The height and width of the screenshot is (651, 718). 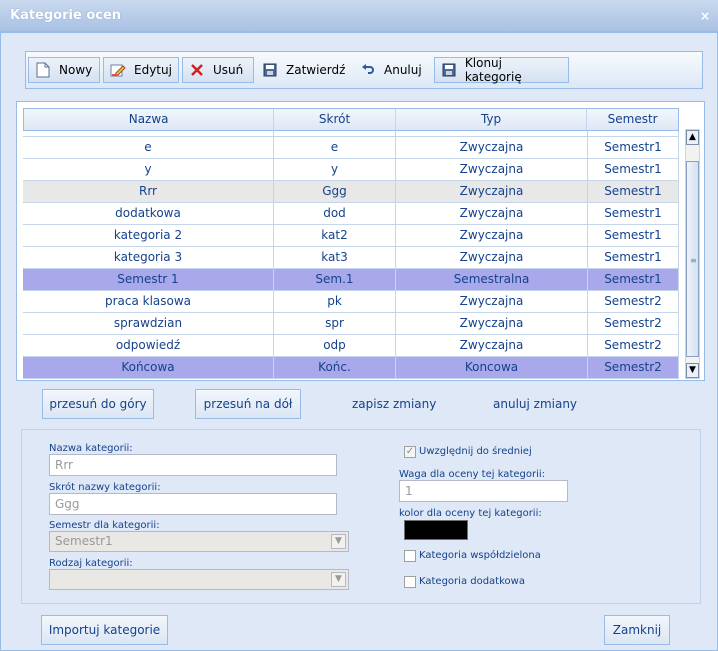 What do you see at coordinates (199, 579) in the screenshot?
I see `type-select: ▼` at bounding box center [199, 579].